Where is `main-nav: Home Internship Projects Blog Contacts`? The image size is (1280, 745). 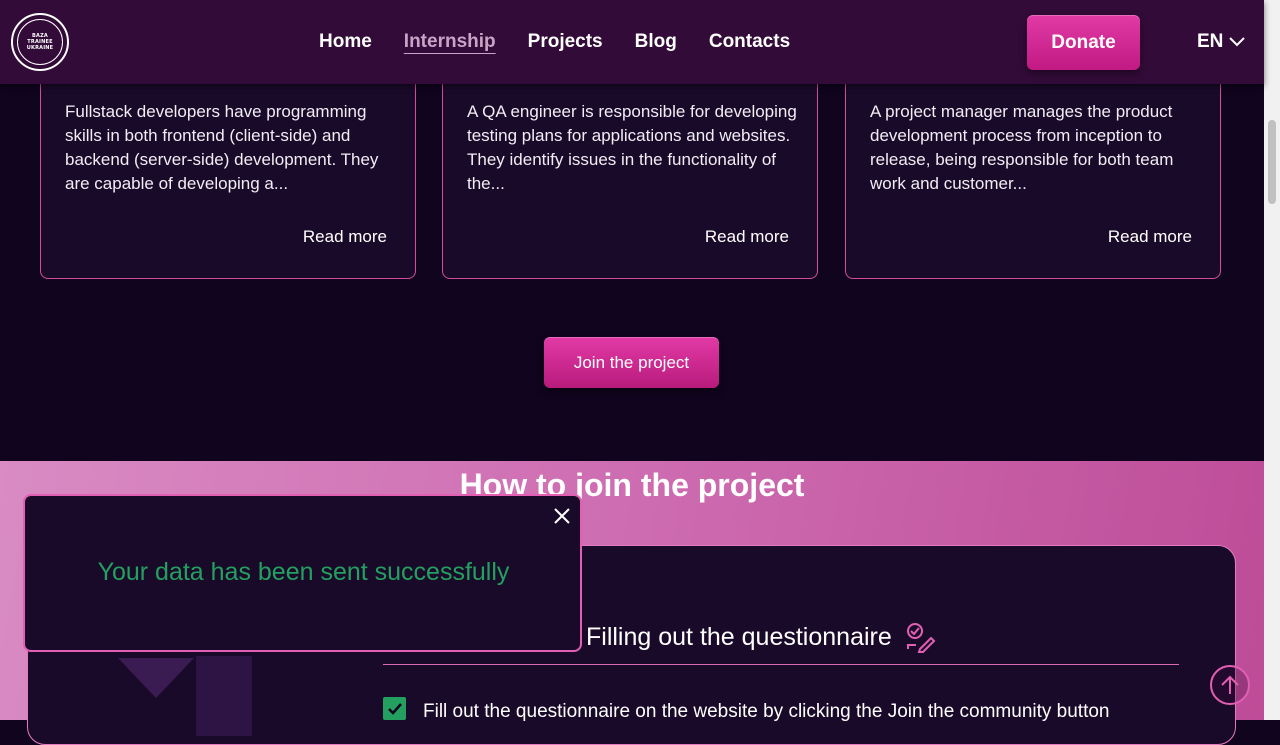
main-nav: Home Internship Projects Blog Contacts is located at coordinates (570, 42).